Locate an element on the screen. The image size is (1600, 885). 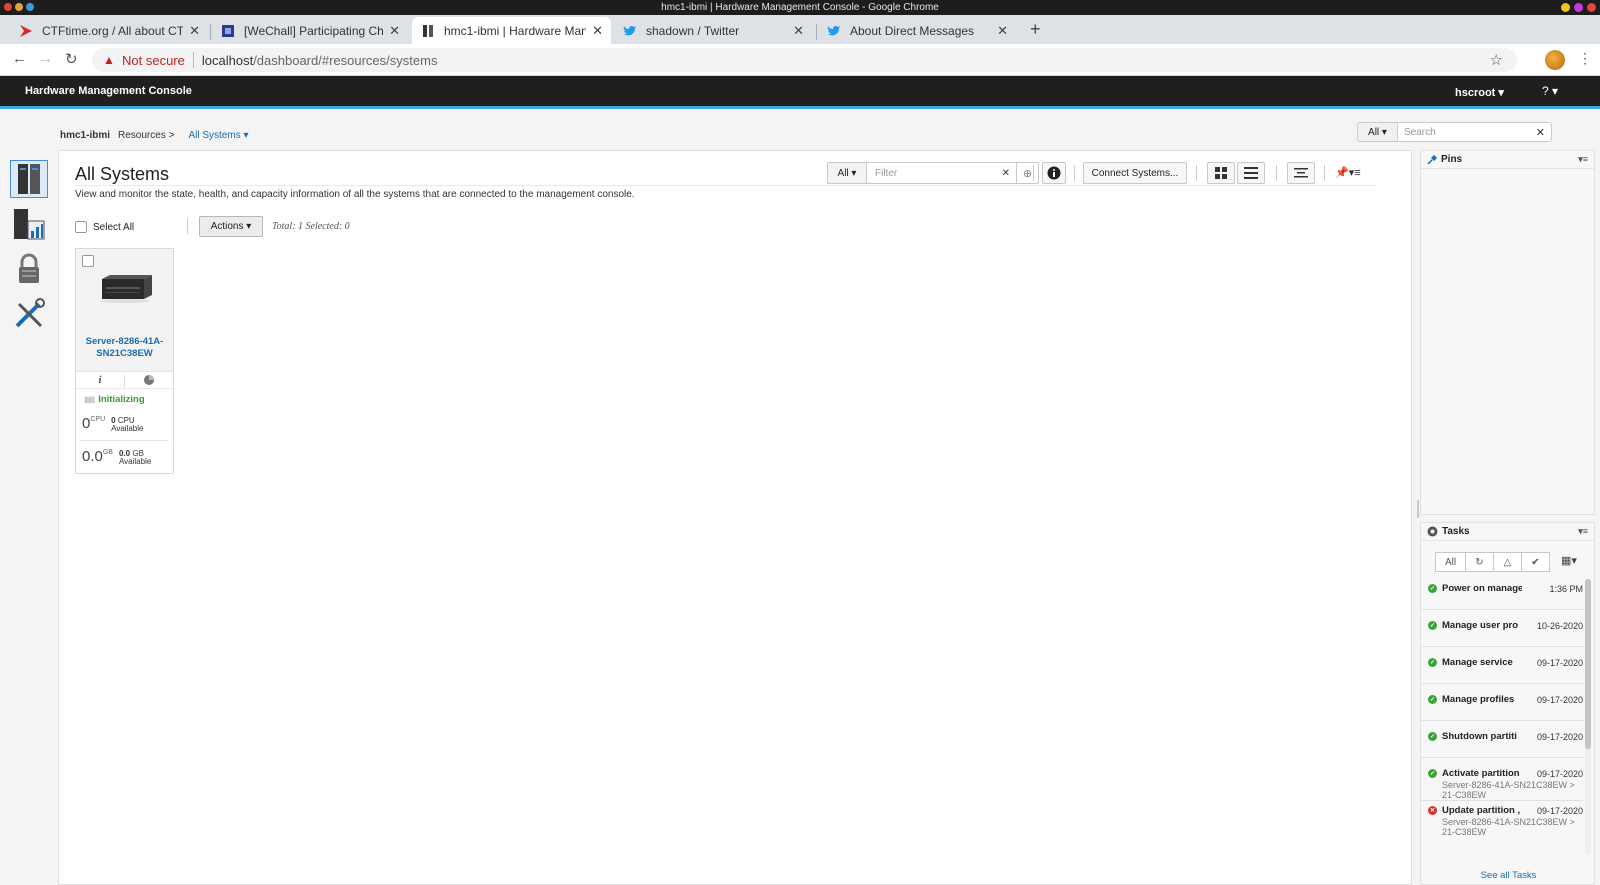
nav-service-tools-icon is located at coordinates (29, 314).